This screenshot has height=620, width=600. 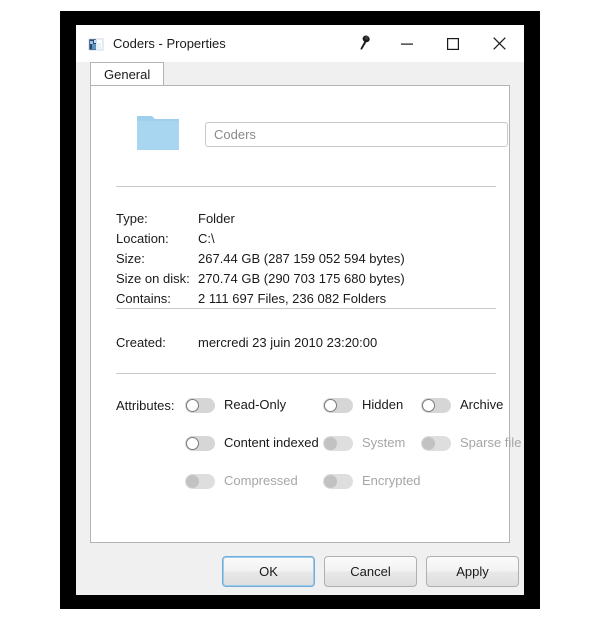 I want to click on attribute-content-indexed: Content indexed, so click(x=252, y=443).